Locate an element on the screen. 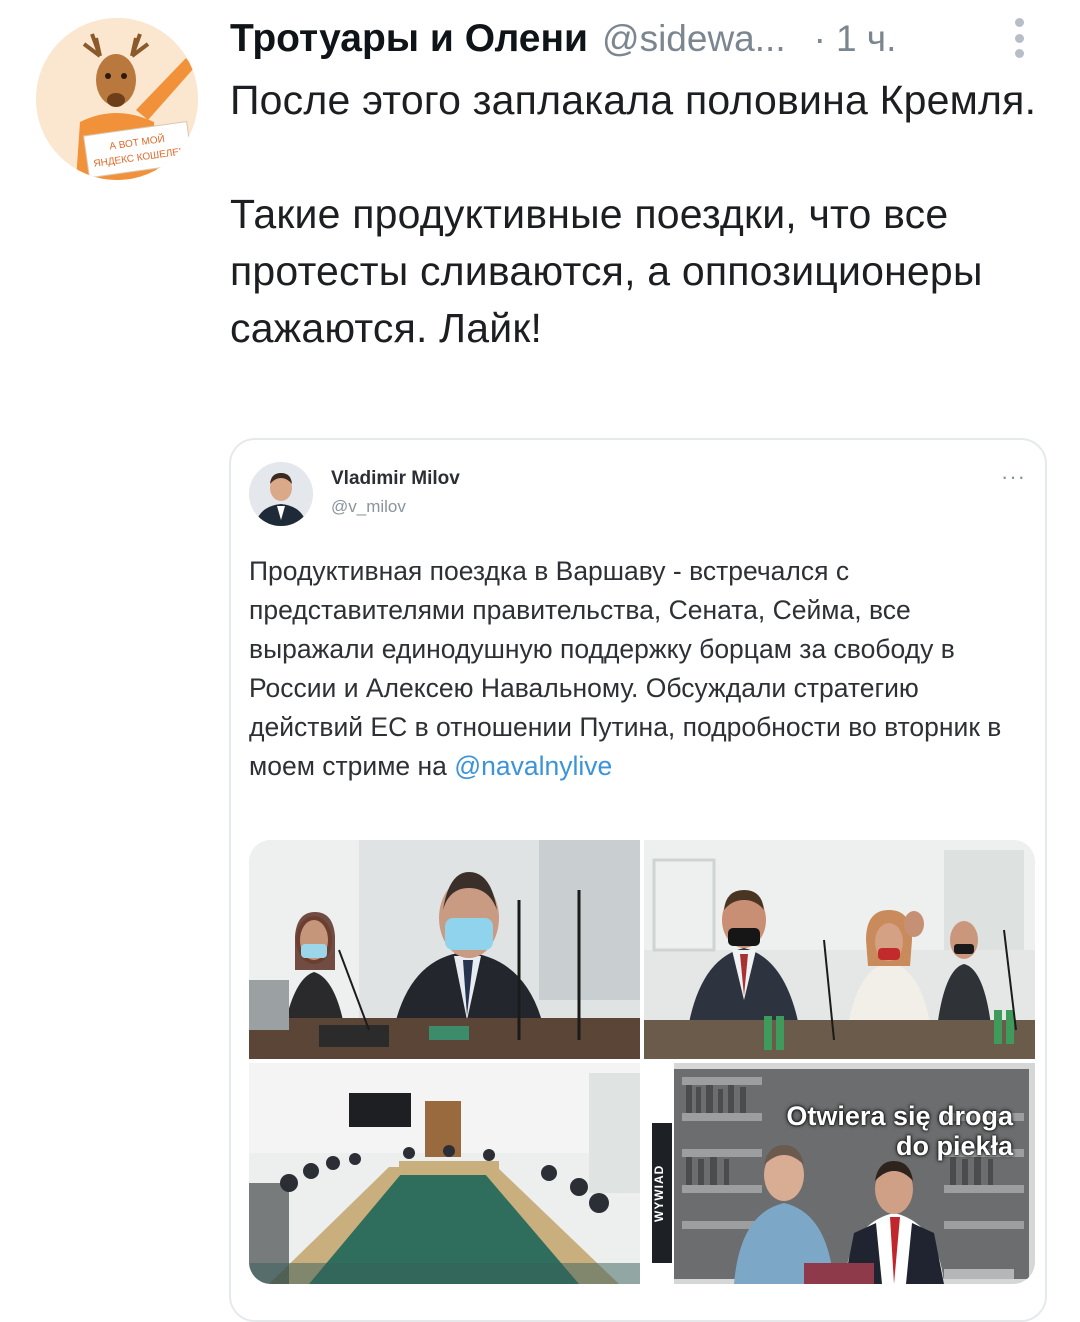 This screenshot has height=1322, width=1080. tweet-timestamp: 1 ч. is located at coordinates (866, 39).